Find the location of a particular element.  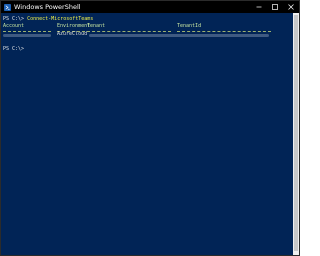

minimize-button is located at coordinates (259, 7).